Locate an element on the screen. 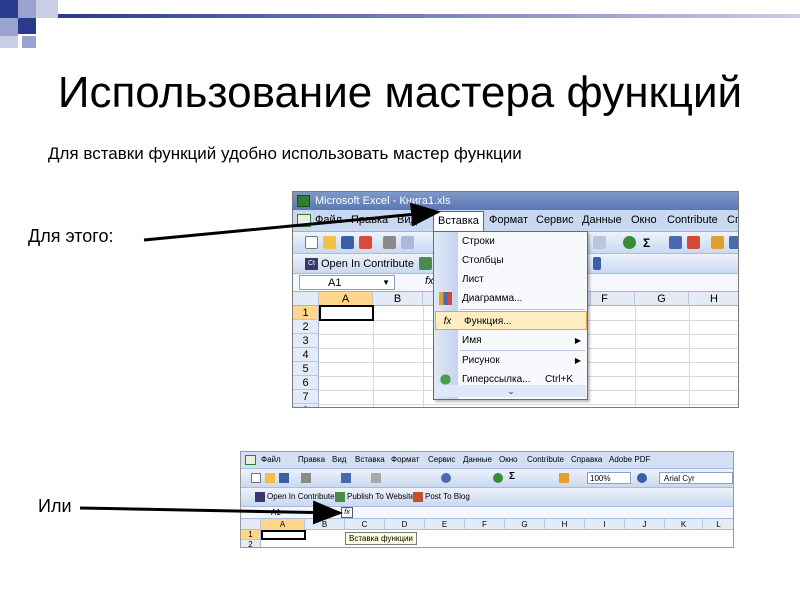  menu-item-name: Имя ▶ is located at coordinates (510, 340).